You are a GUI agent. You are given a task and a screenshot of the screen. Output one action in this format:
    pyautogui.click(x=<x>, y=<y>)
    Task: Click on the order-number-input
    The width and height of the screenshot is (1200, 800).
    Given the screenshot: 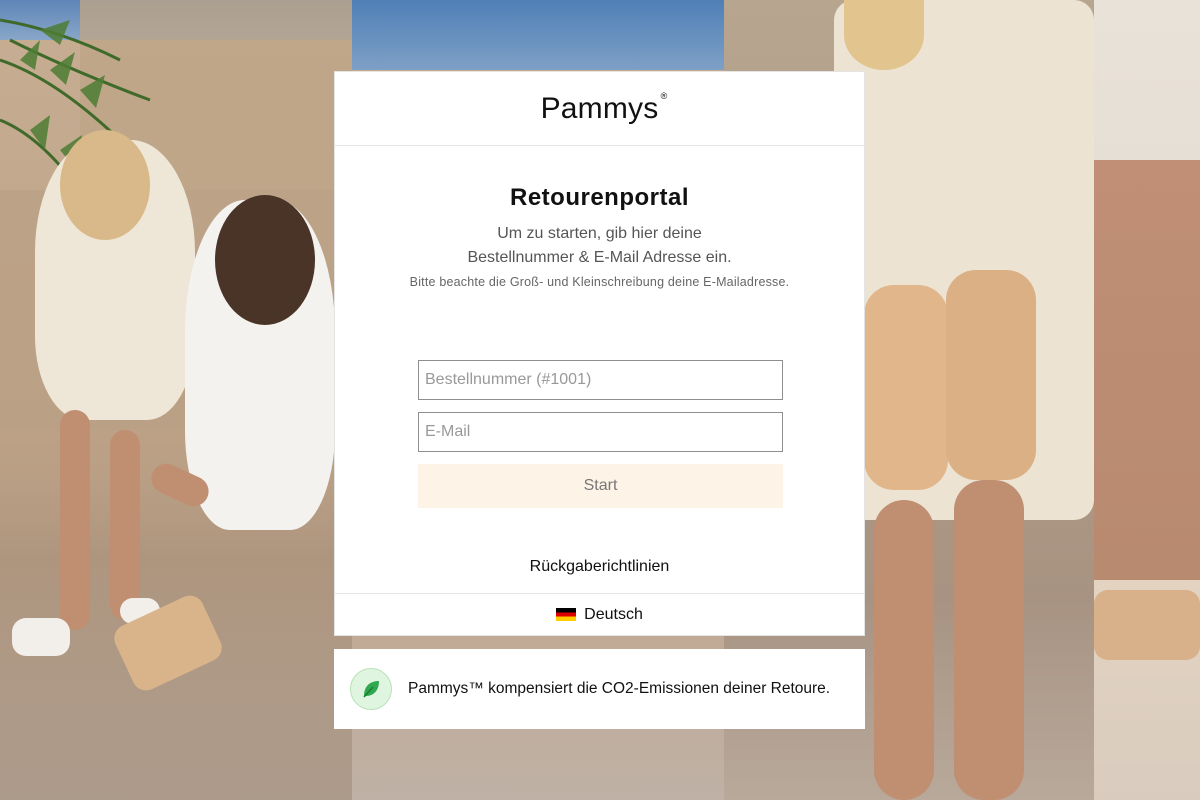 What is the action you would take?
    pyautogui.click(x=600, y=380)
    